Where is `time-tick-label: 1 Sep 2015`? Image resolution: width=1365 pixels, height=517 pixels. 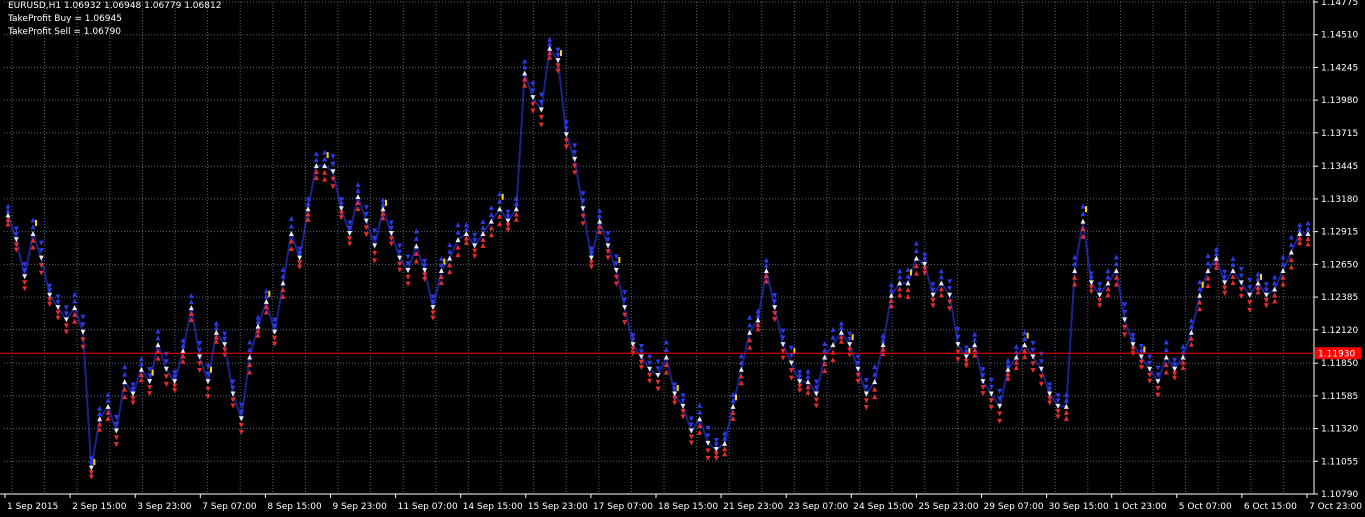 time-tick-label: 1 Sep 2015 is located at coordinates (32, 507).